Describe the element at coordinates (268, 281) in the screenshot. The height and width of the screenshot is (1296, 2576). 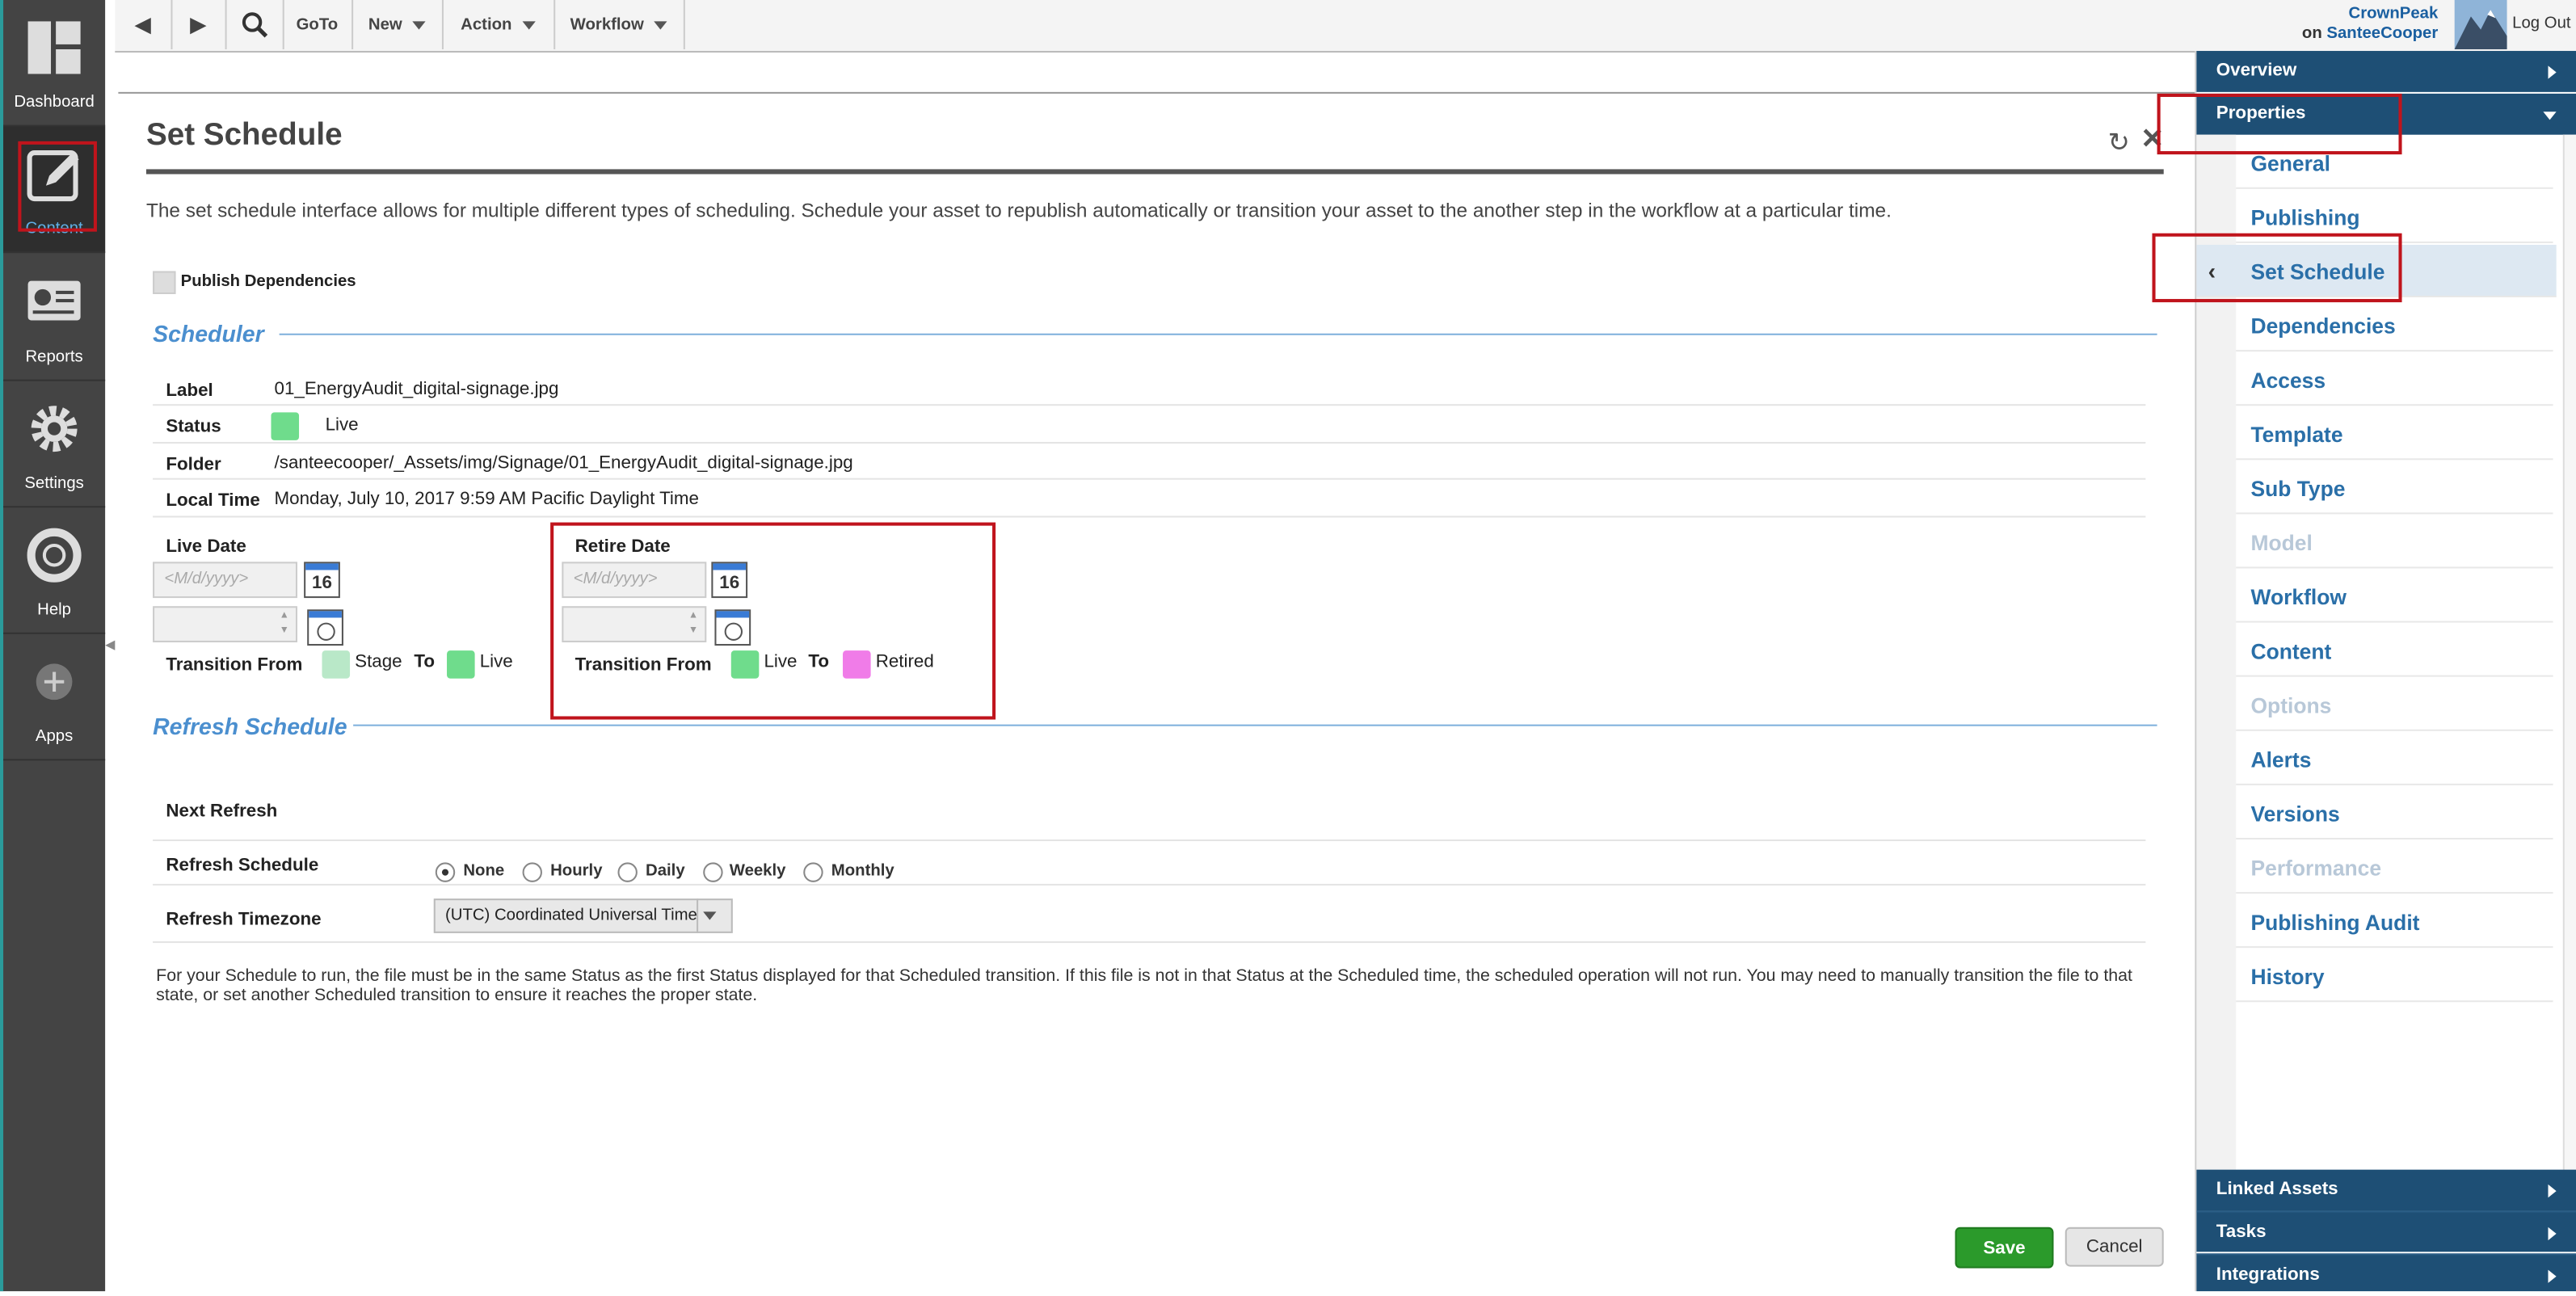
I see `publish-dependencies-label: Publish Dependencies` at that location.